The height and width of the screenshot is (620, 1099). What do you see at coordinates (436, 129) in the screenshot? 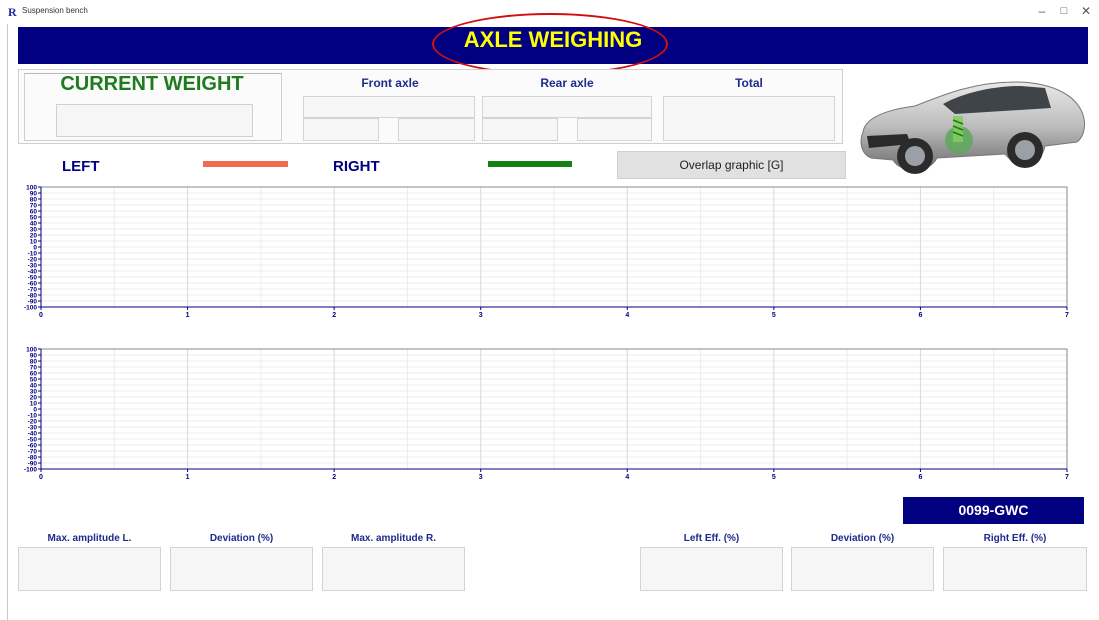
I see `front-right-value` at bounding box center [436, 129].